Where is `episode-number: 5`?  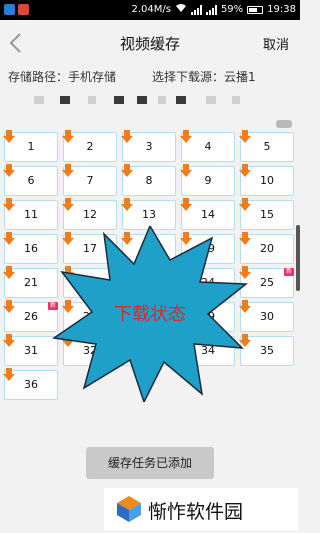 episode-number: 5 is located at coordinates (267, 146).